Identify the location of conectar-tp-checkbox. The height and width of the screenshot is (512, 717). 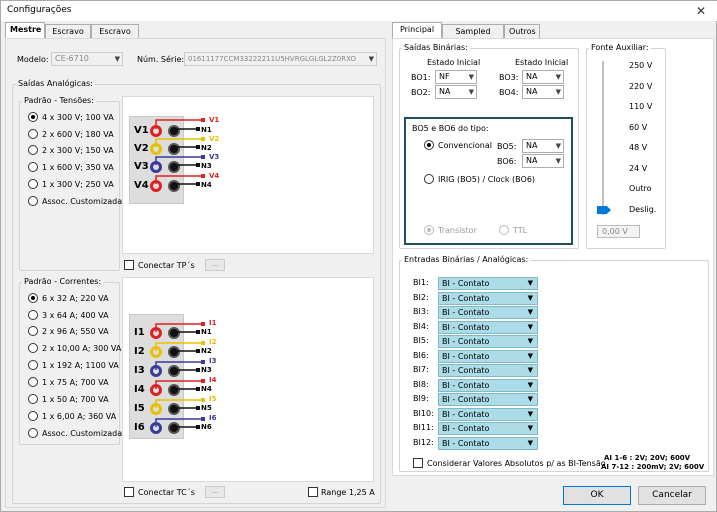
(129, 265).